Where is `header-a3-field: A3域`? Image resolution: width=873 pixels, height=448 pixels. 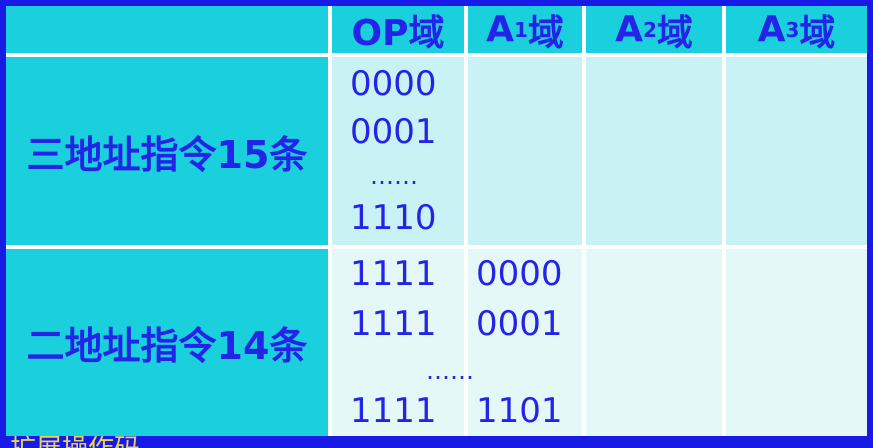 header-a3-field: A3域 is located at coordinates (796, 30).